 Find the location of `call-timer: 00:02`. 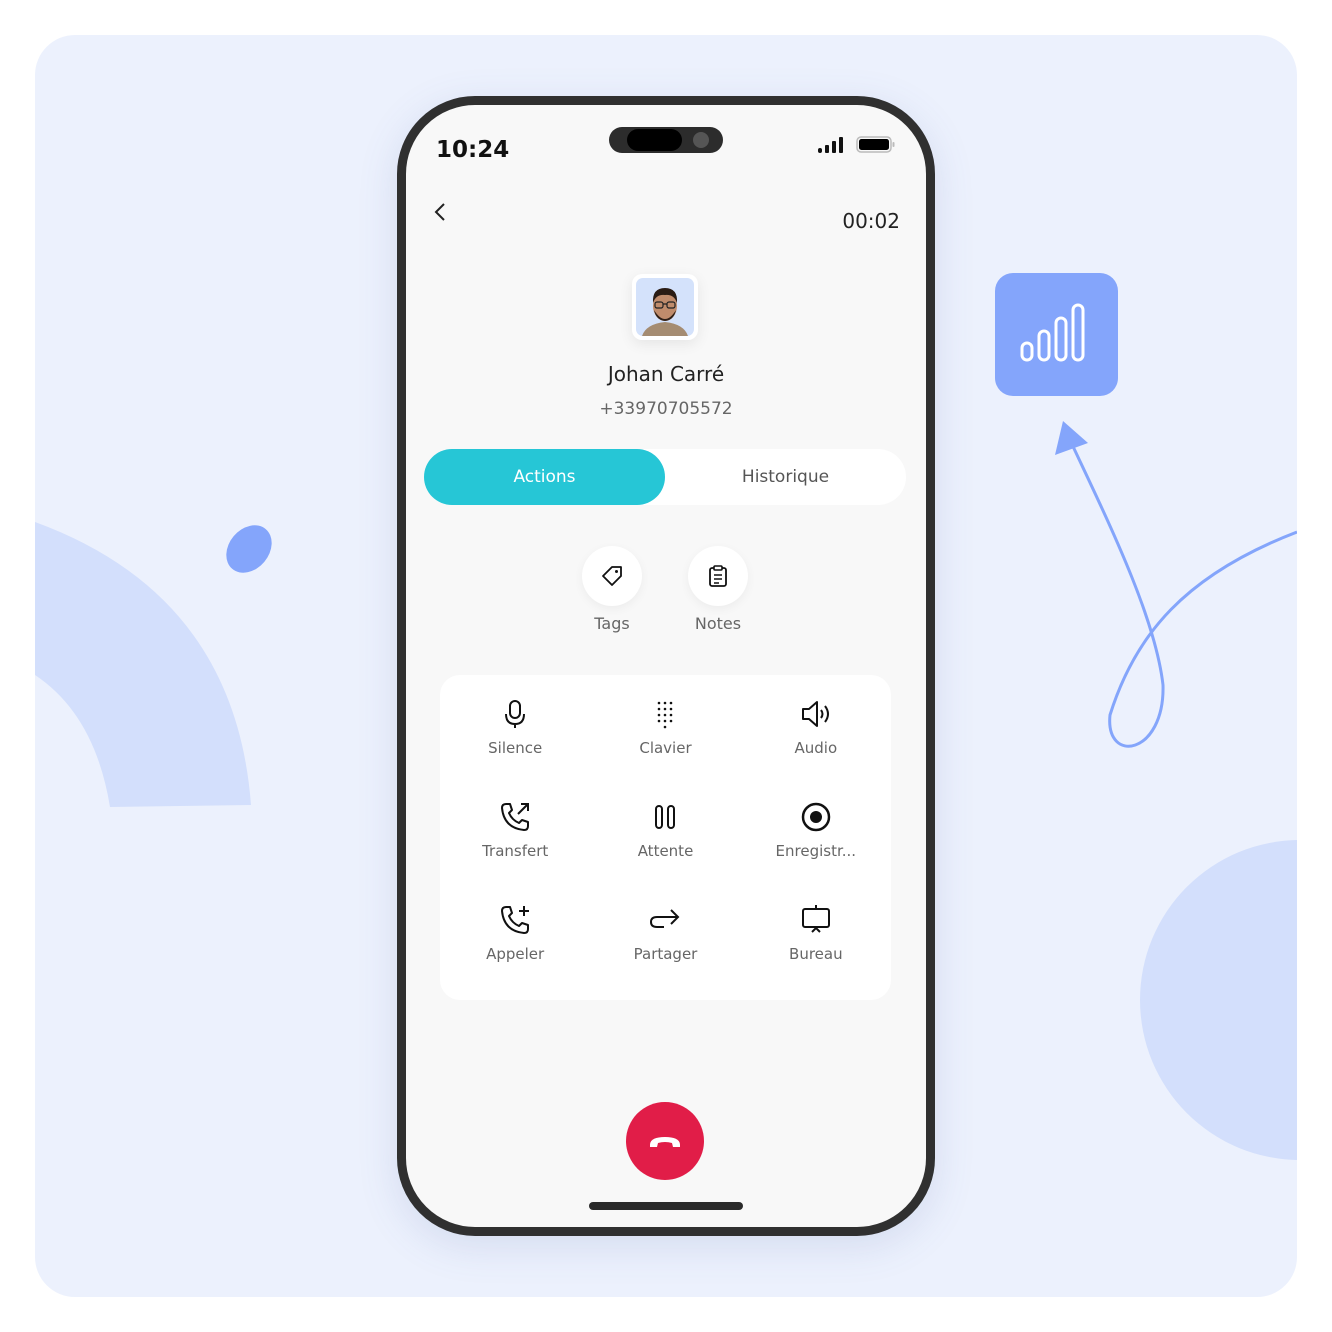

call-timer: 00:02 is located at coordinates (871, 221).